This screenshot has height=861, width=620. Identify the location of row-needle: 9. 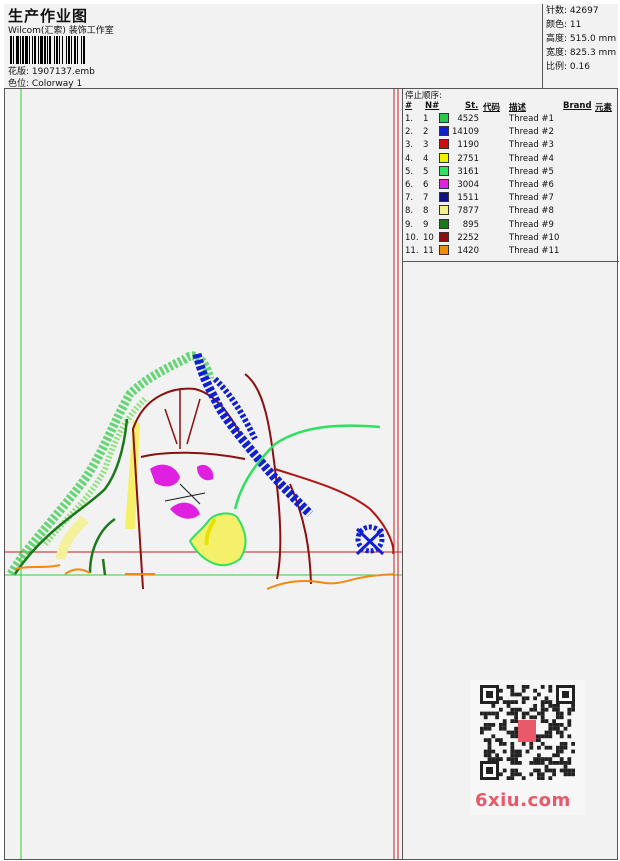
(426, 224).